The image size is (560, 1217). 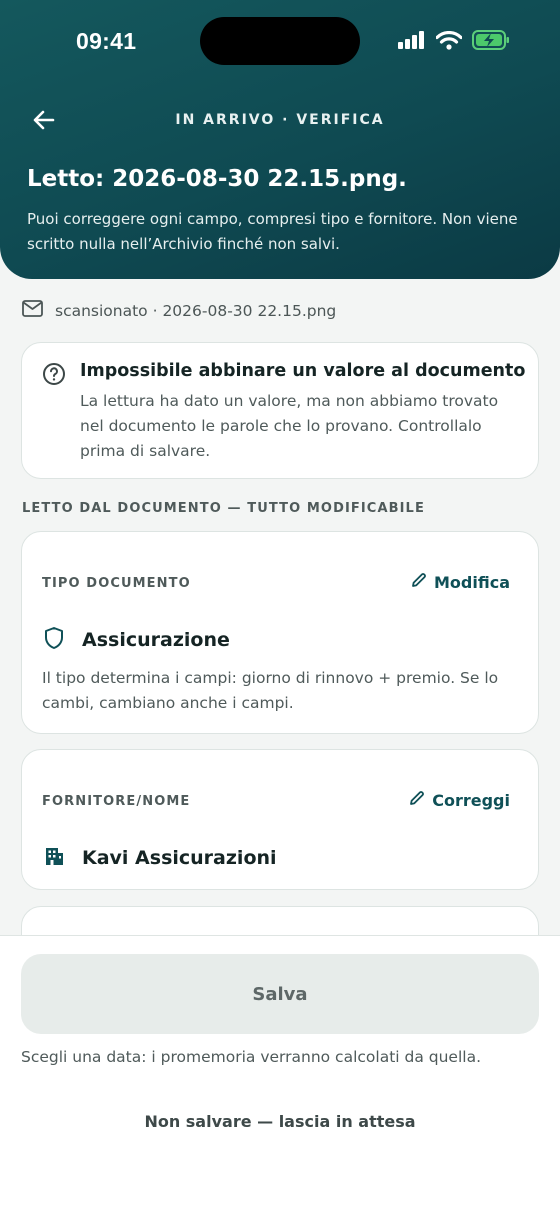 What do you see at coordinates (54, 640) in the screenshot?
I see `shield-icon` at bounding box center [54, 640].